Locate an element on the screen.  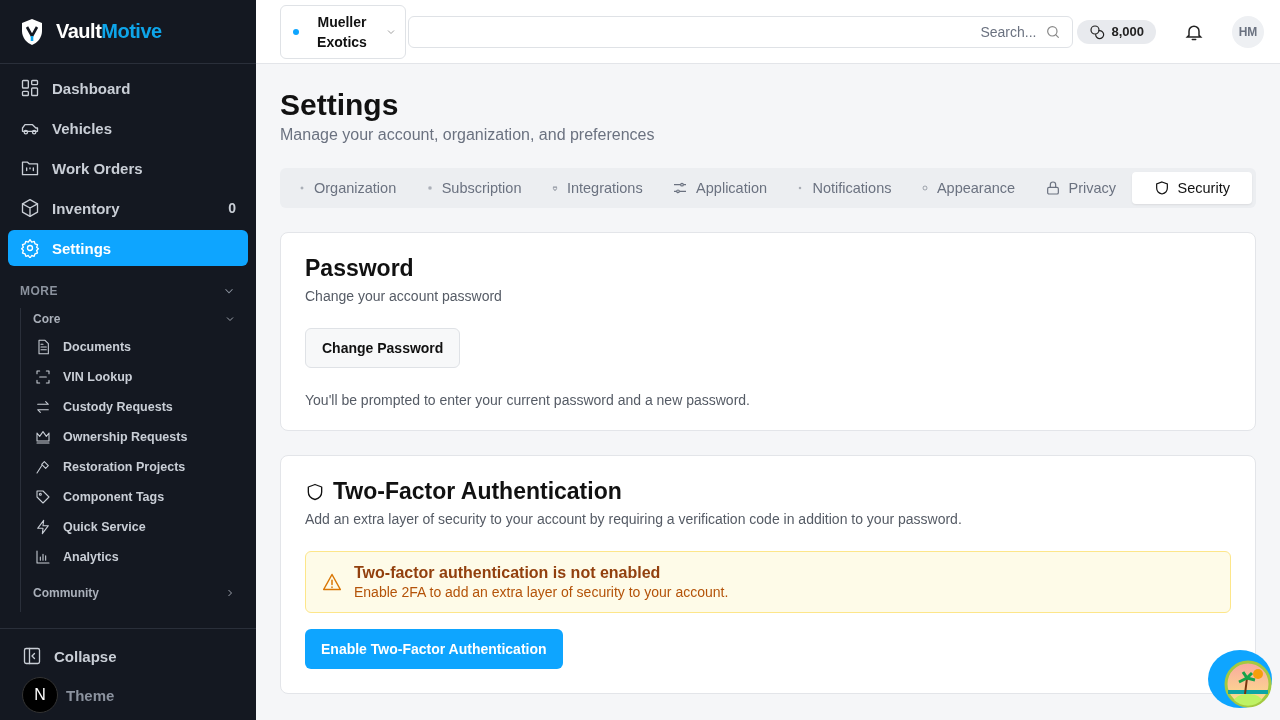
coins-icon is located at coordinates (1097, 31).